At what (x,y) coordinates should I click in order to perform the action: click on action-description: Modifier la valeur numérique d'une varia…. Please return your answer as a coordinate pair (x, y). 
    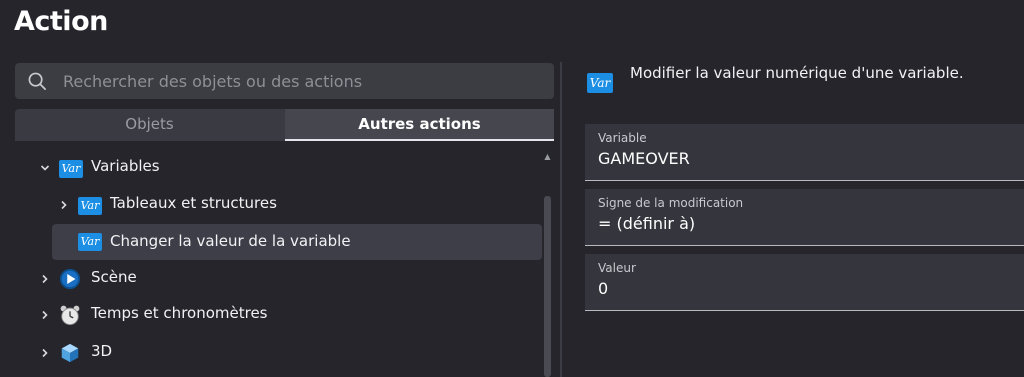
    Looking at the image, I should click on (797, 73).